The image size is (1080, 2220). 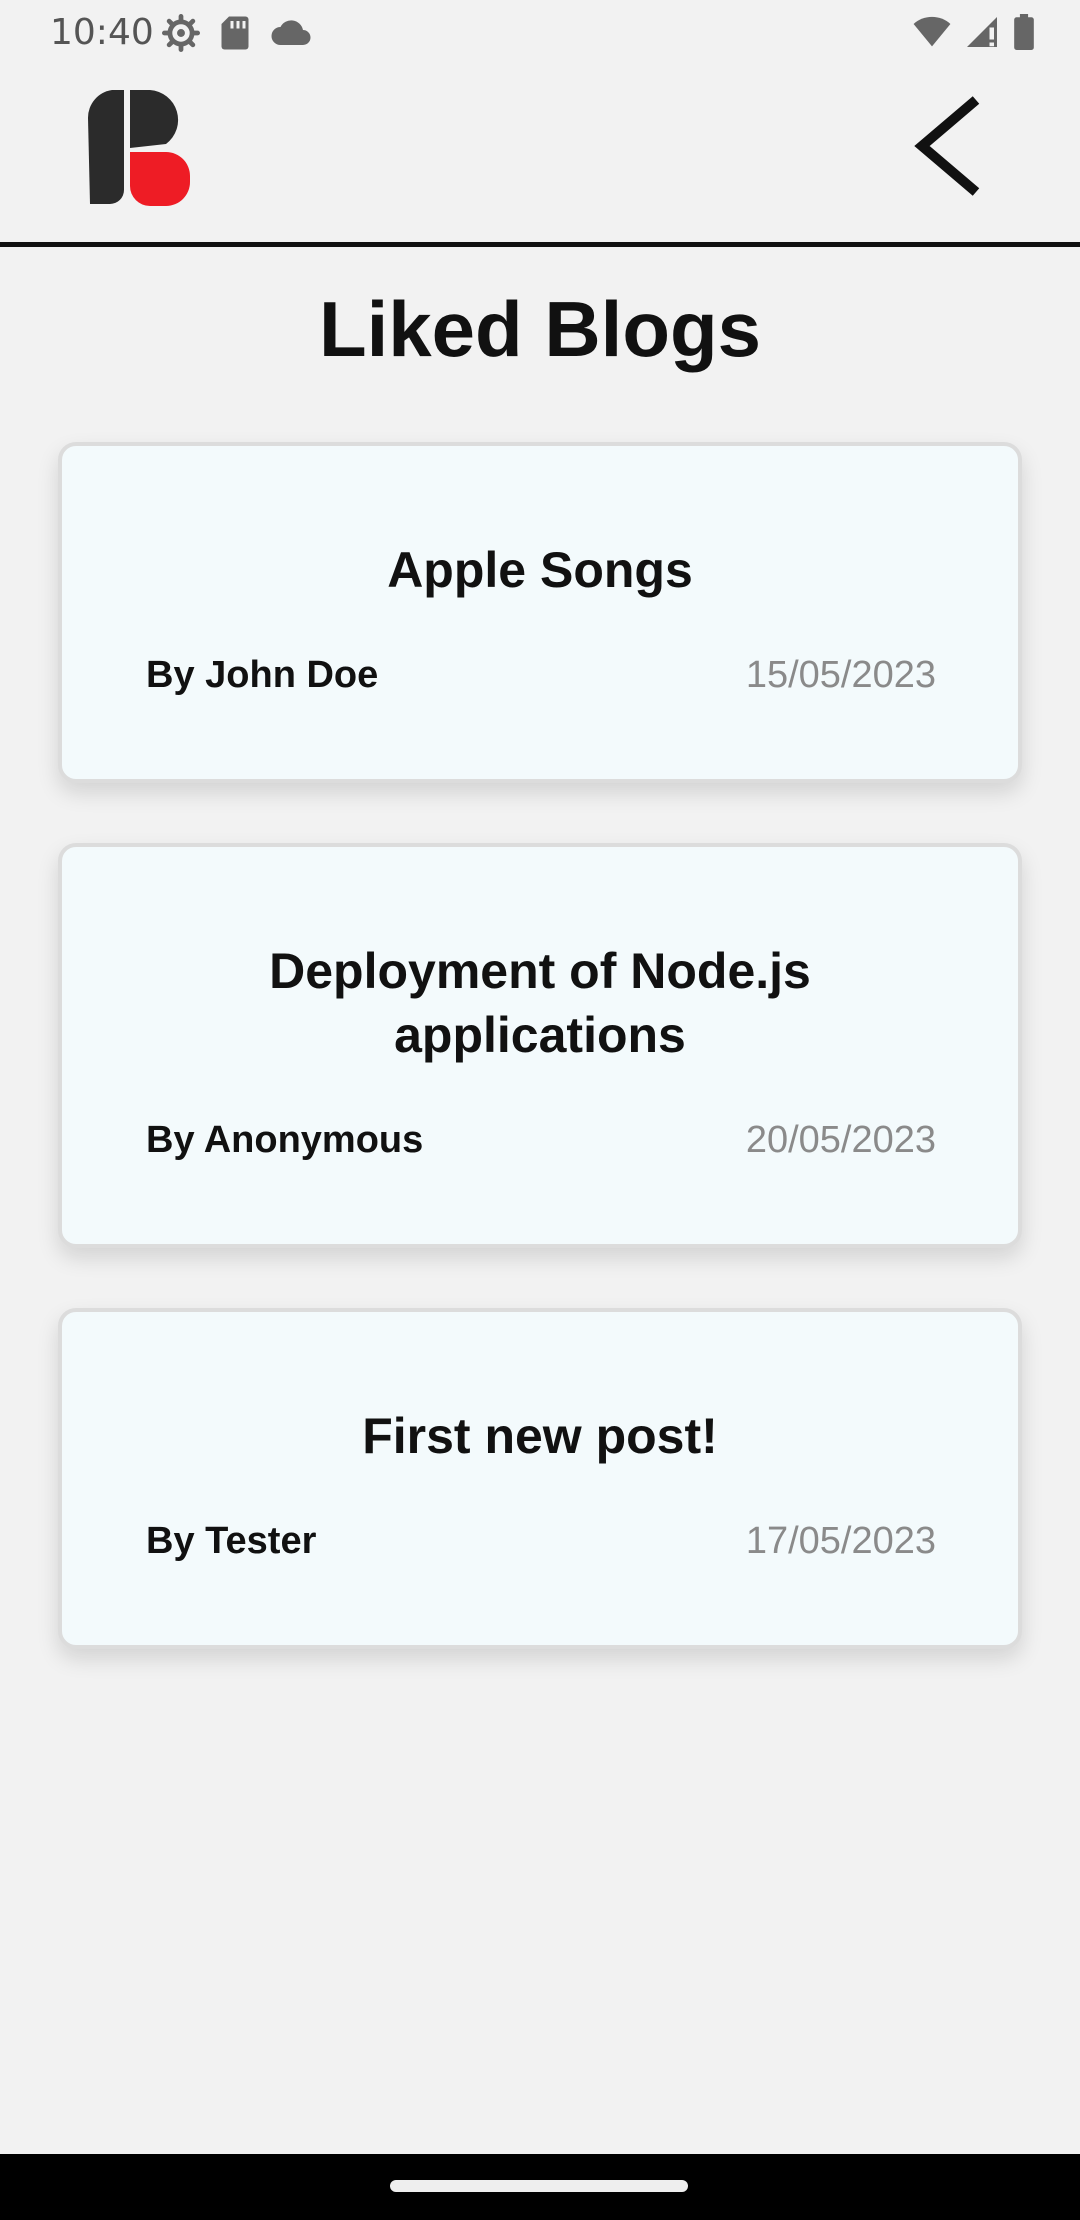 I want to click on status-right-icons, so click(x=974, y=34).